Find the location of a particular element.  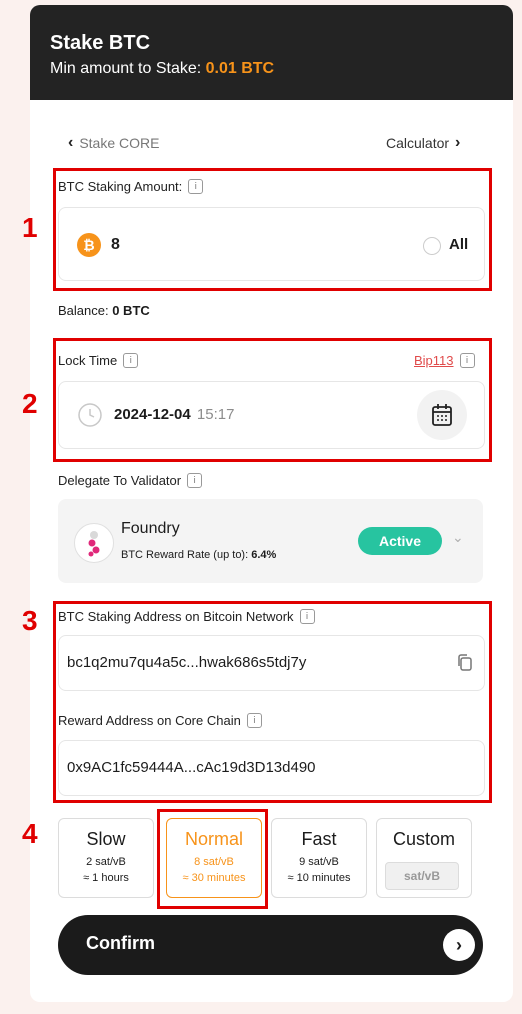

fee-rate: 2 sat/vB is located at coordinates (106, 862).